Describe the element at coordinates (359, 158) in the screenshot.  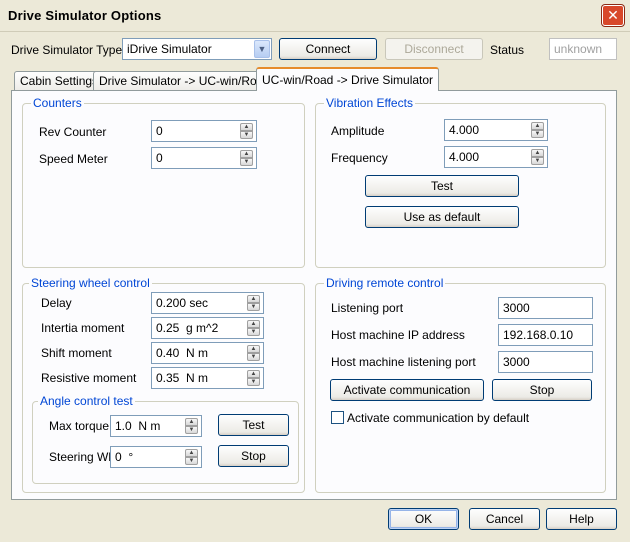
I see `frequency-label: Frequency` at that location.